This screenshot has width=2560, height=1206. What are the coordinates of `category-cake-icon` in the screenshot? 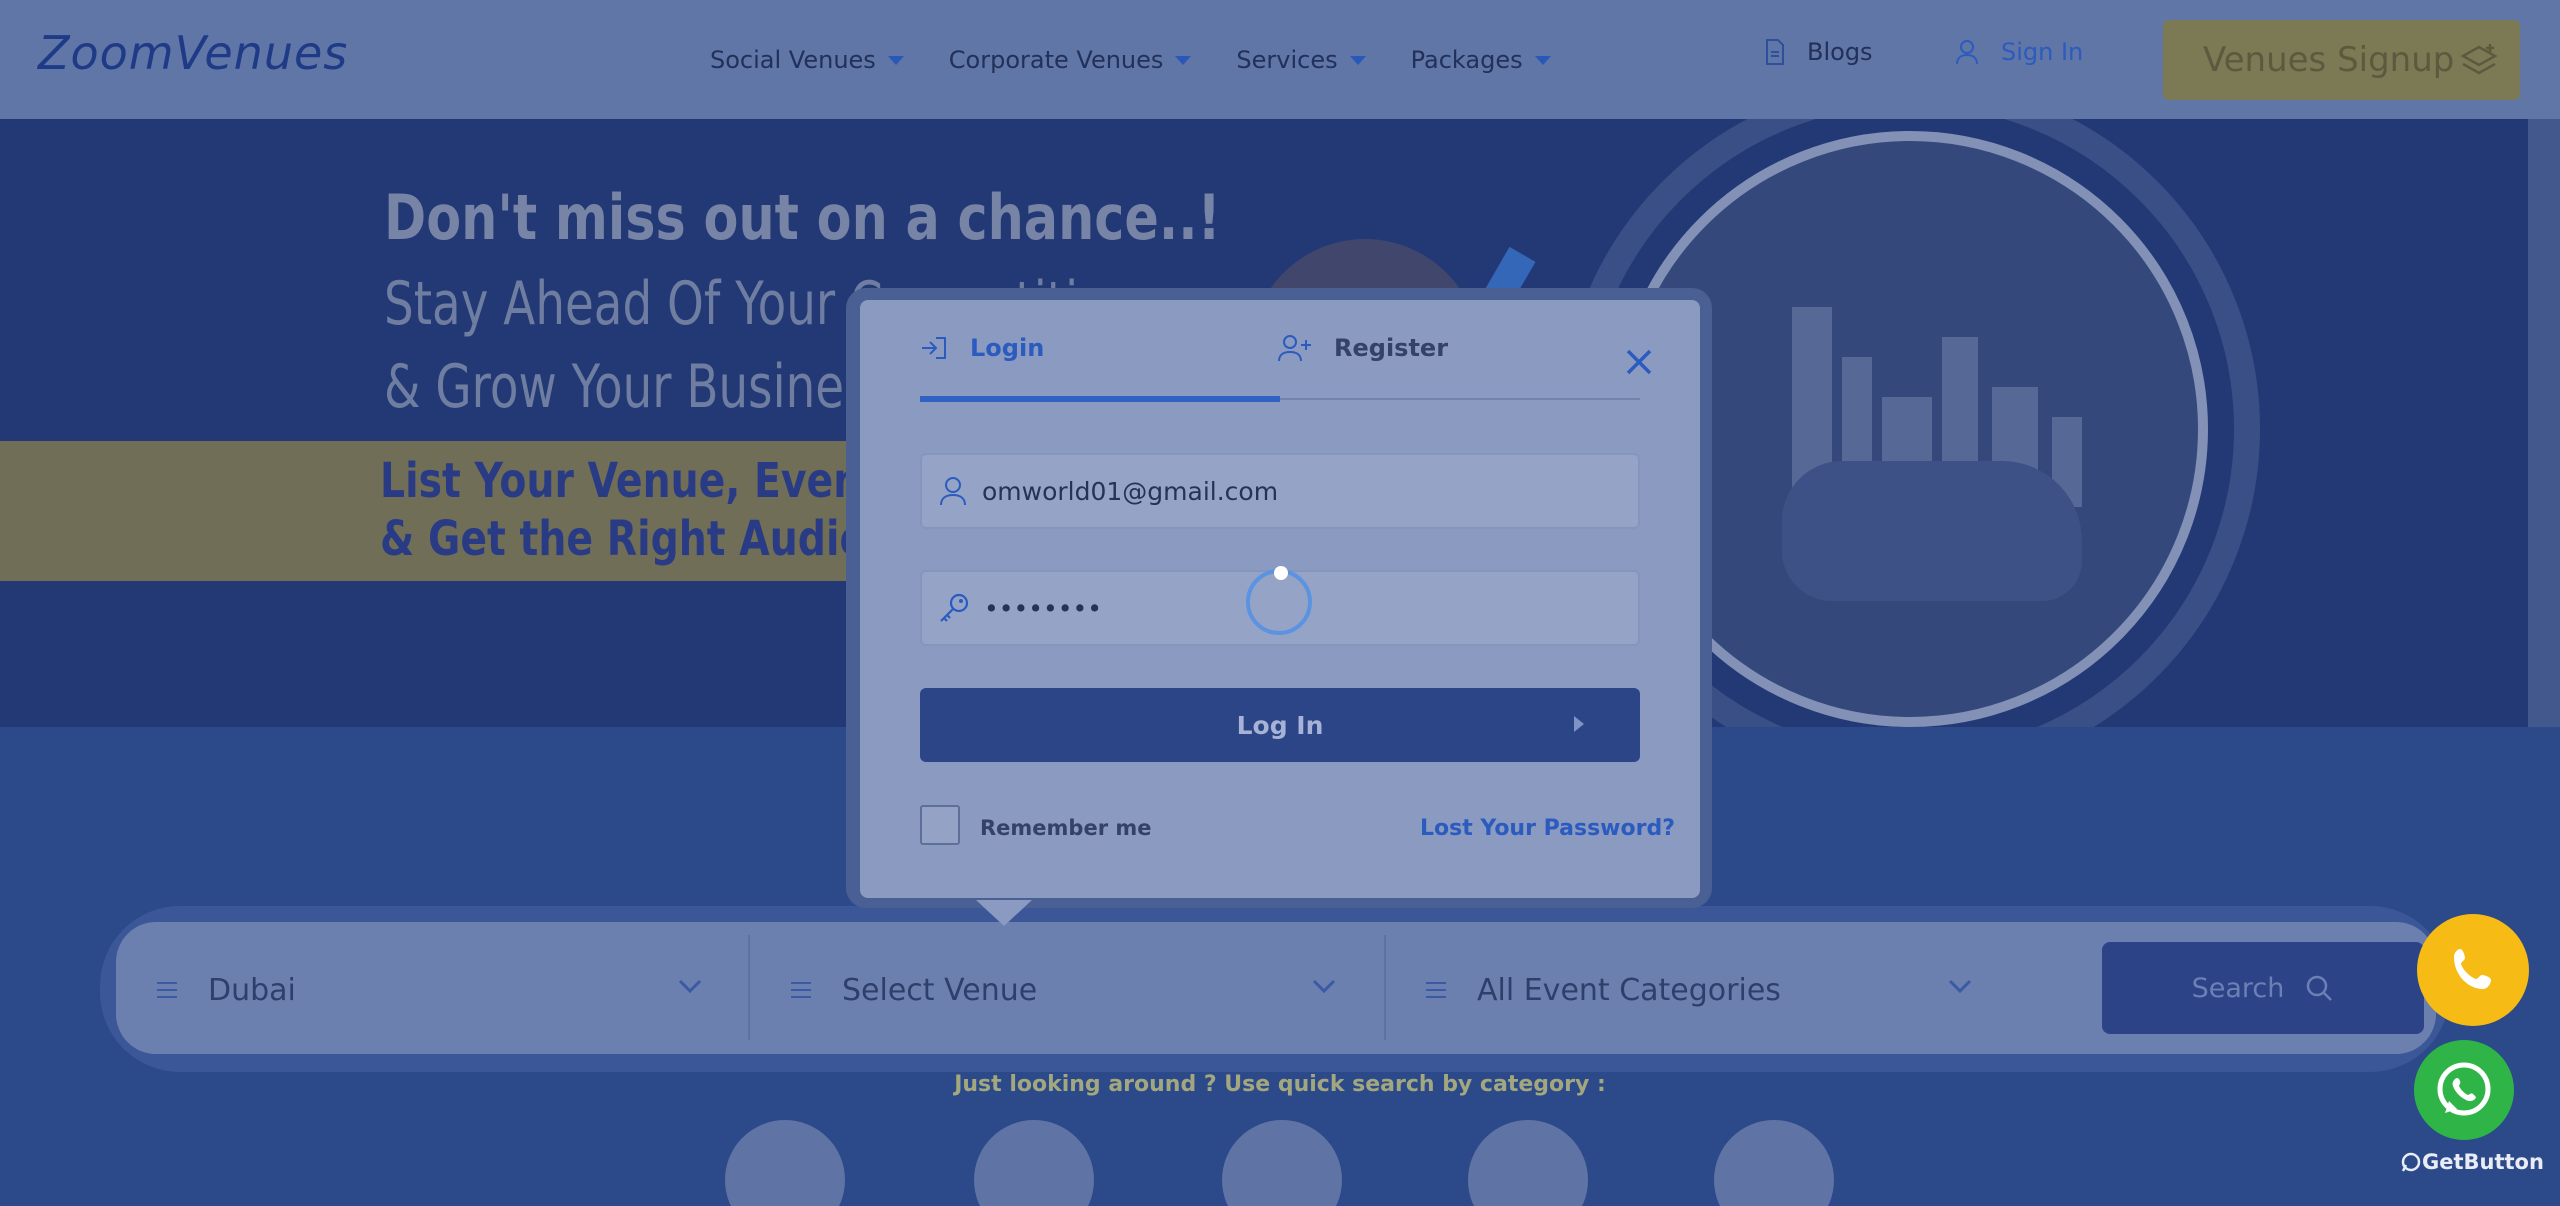 It's located at (1774, 1163).